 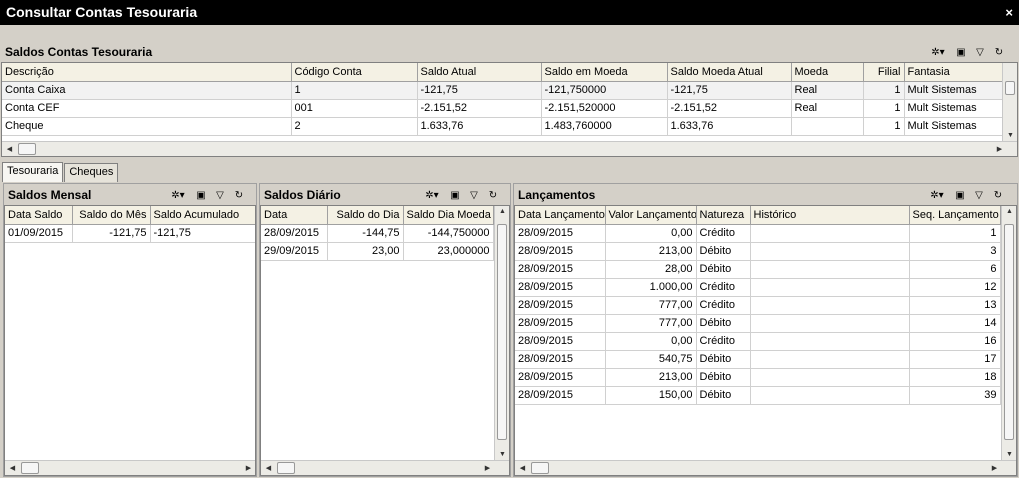 I want to click on column-header: Moeda, so click(x=827, y=72).